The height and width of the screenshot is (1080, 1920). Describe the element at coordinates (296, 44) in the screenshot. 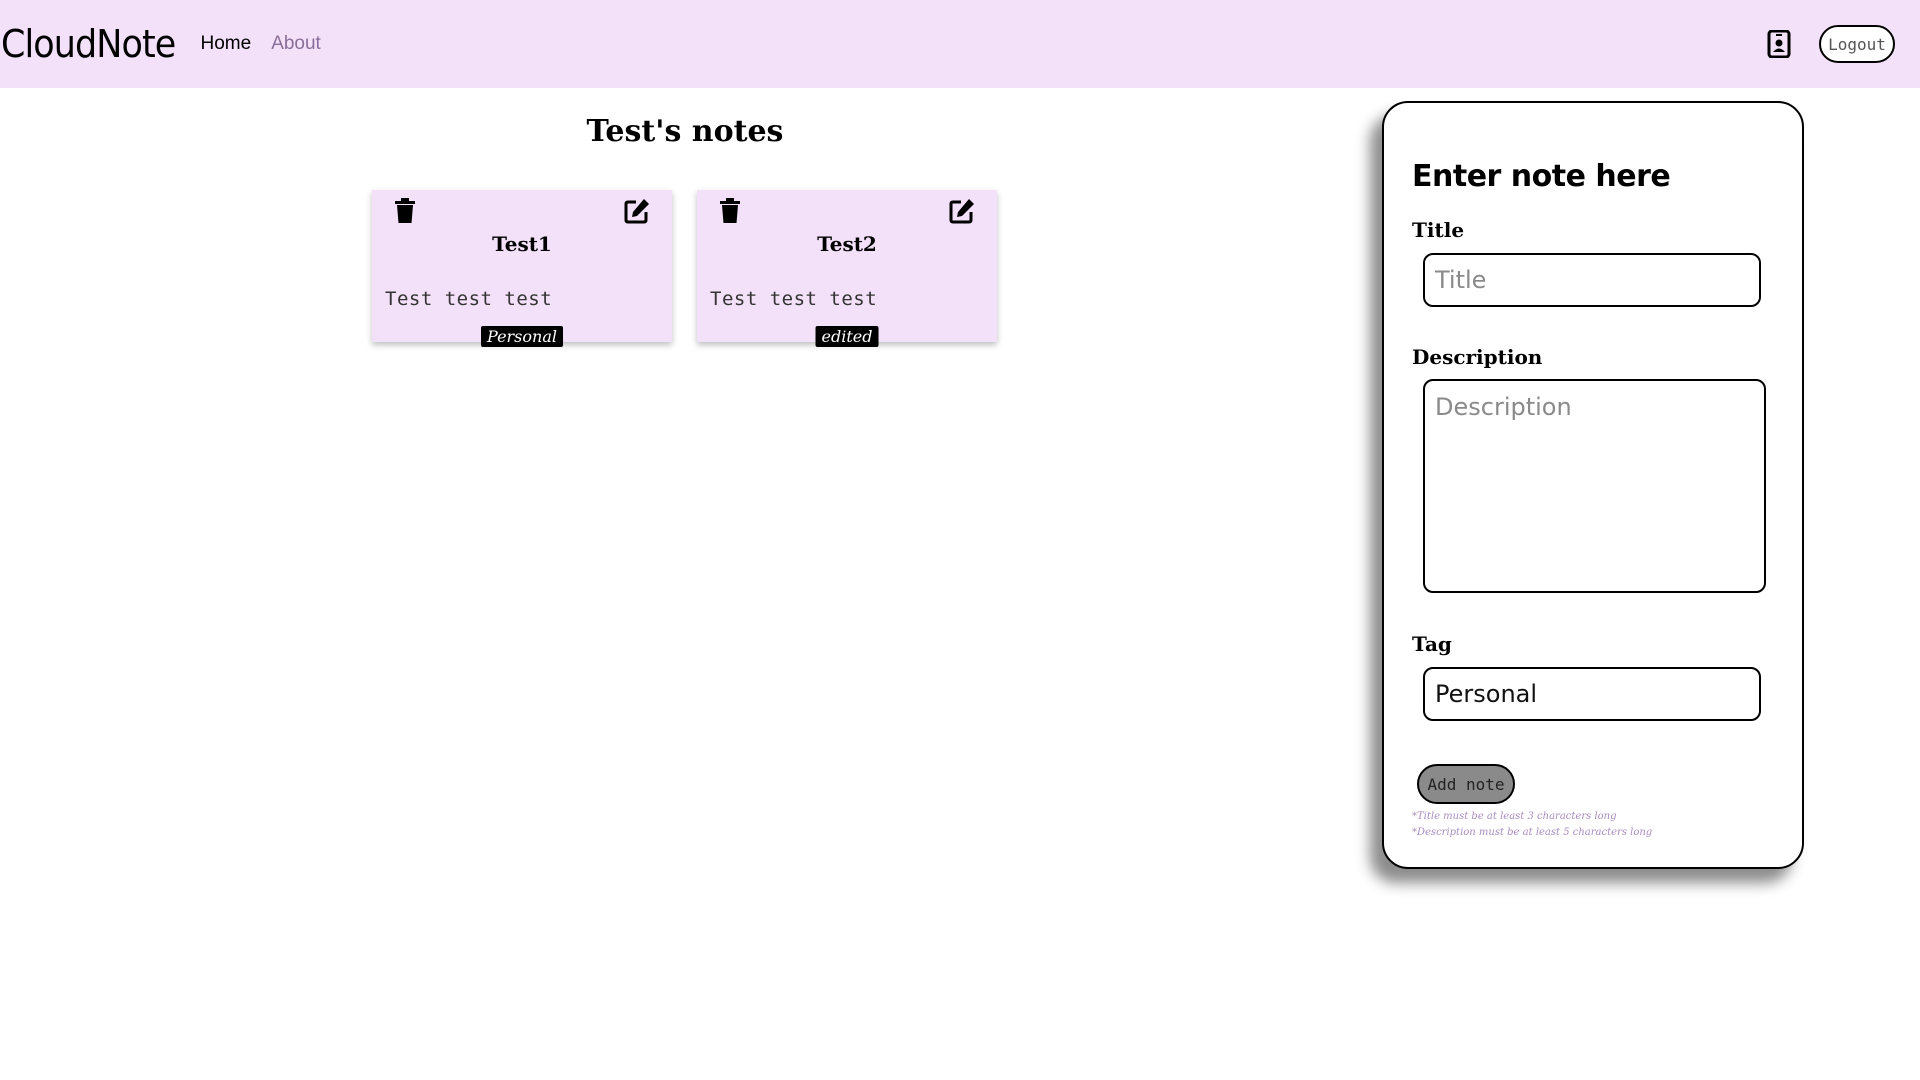

I see `nav-link-about: About` at that location.